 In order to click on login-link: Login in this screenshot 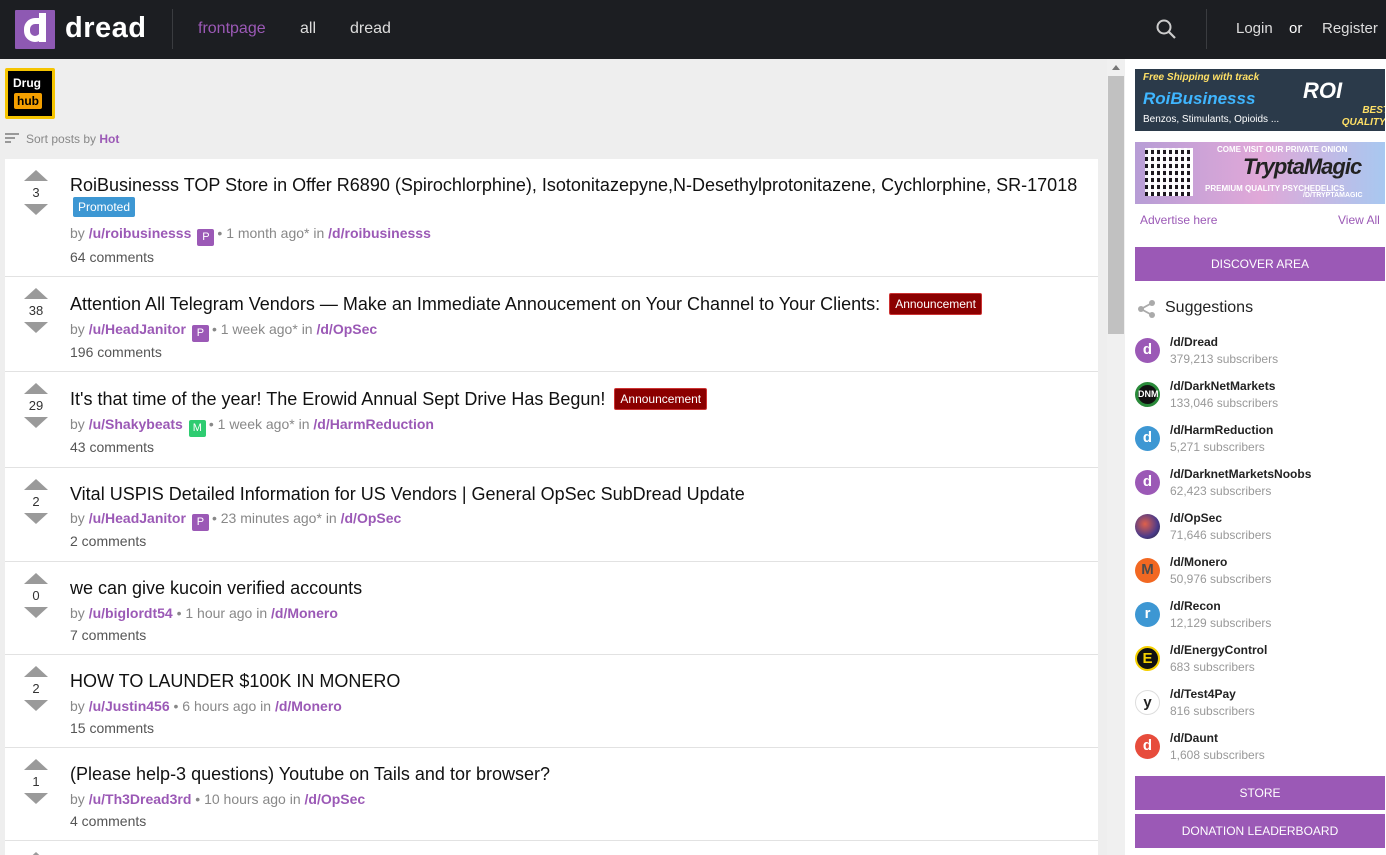, I will do `click(1254, 28)`.